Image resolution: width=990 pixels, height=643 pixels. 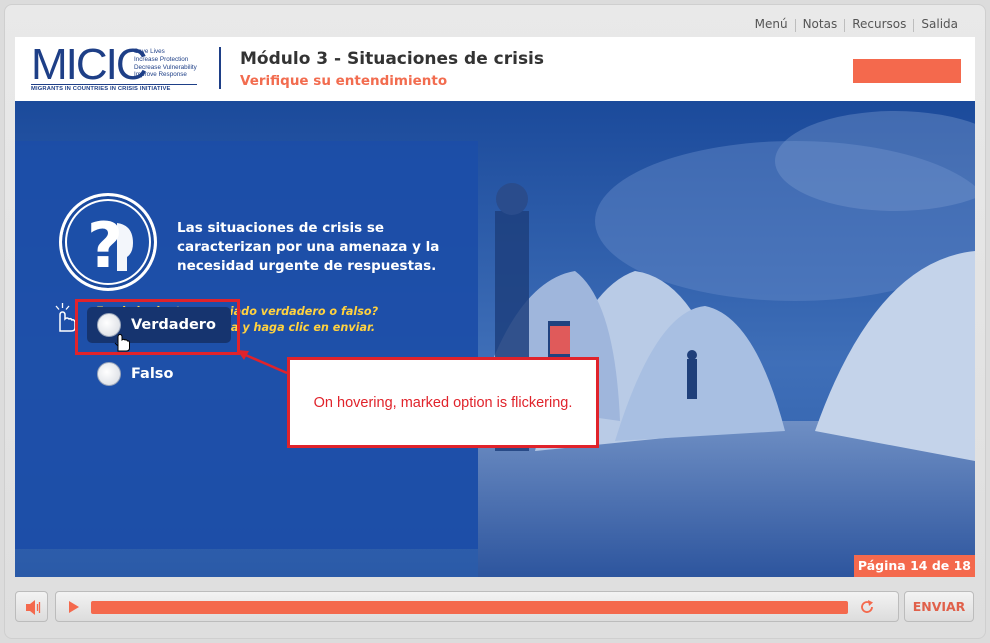 I want to click on tagline-line: Increase Protection, so click(x=161, y=59).